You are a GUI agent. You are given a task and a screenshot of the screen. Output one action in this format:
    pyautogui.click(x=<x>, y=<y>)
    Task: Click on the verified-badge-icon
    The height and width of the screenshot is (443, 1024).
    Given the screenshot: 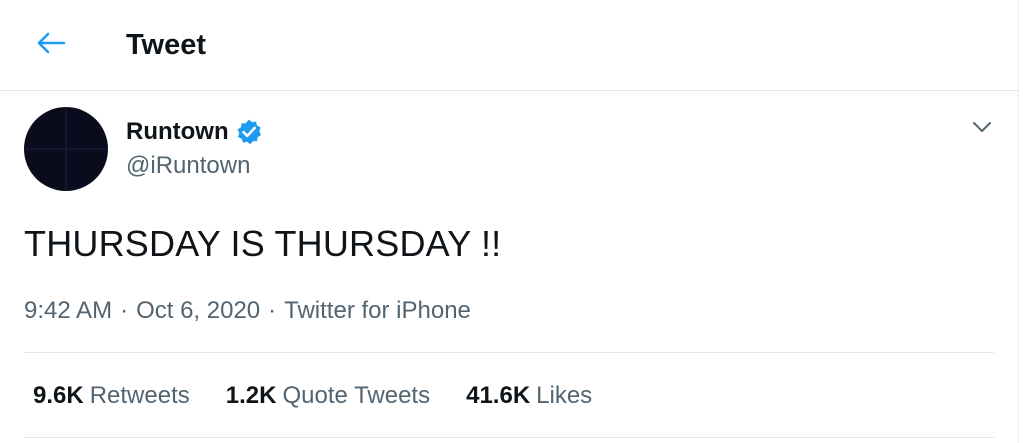 What is the action you would take?
    pyautogui.click(x=249, y=132)
    